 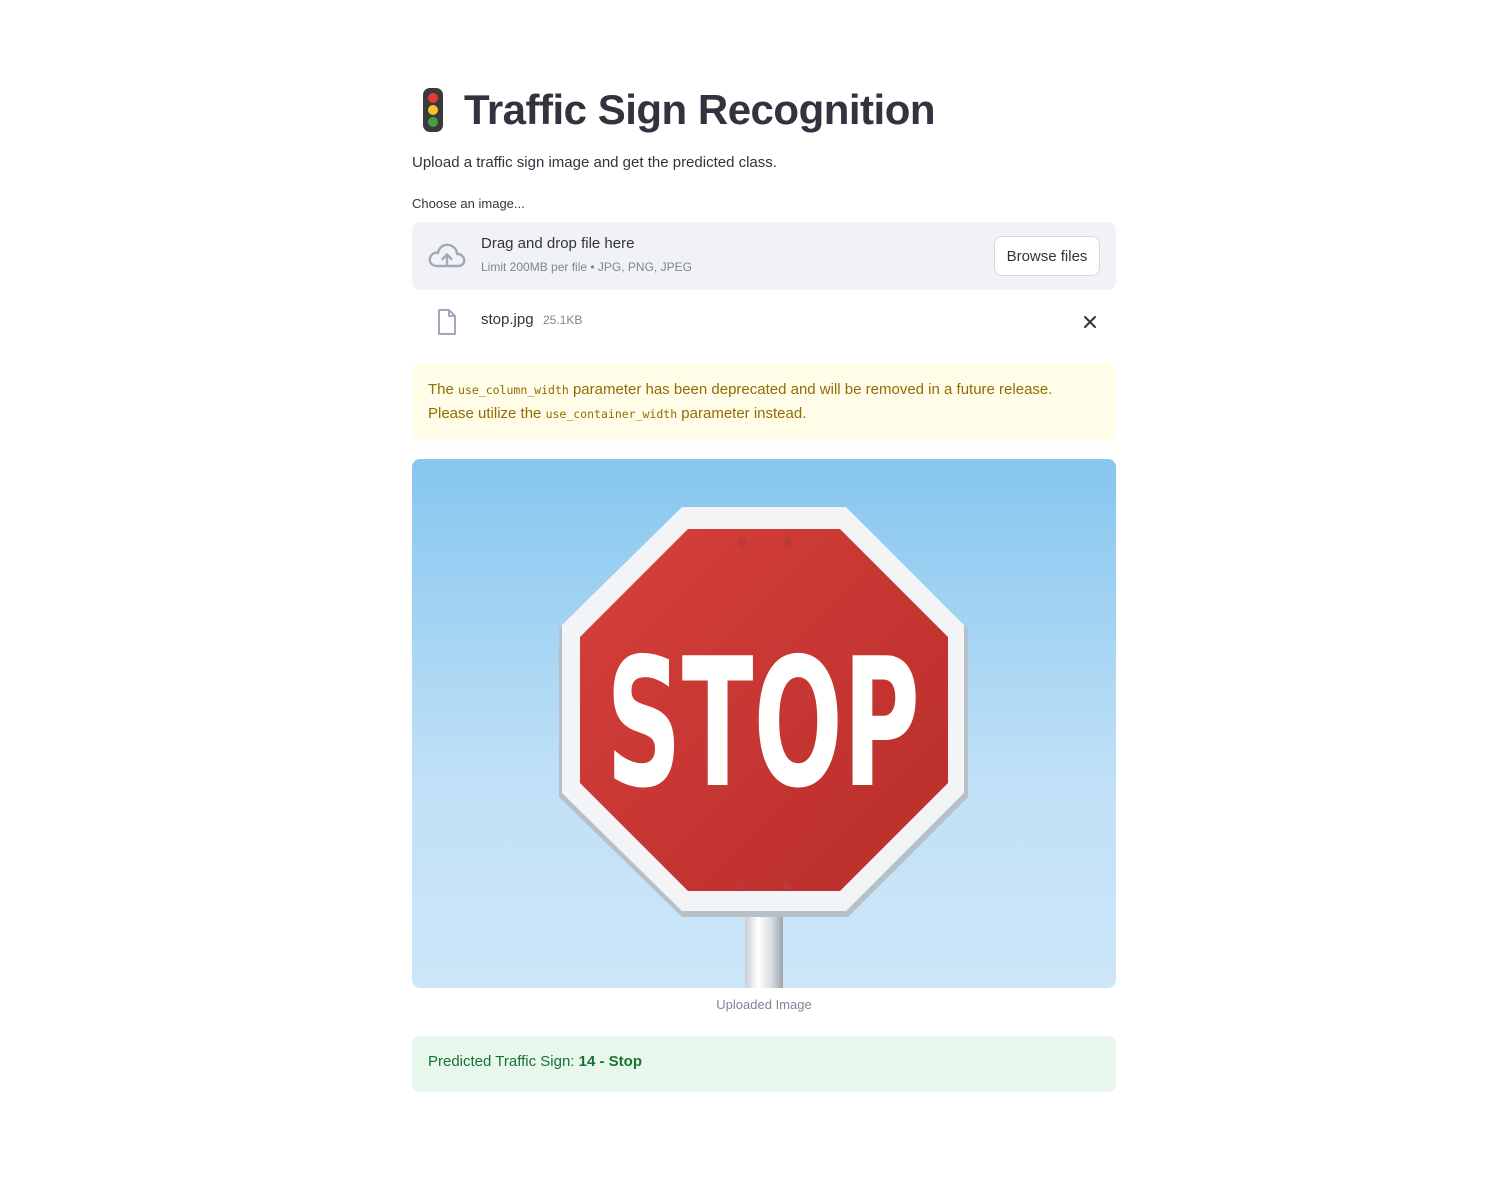 I want to click on page-header: Traffic Sign Recognition, so click(x=674, y=110).